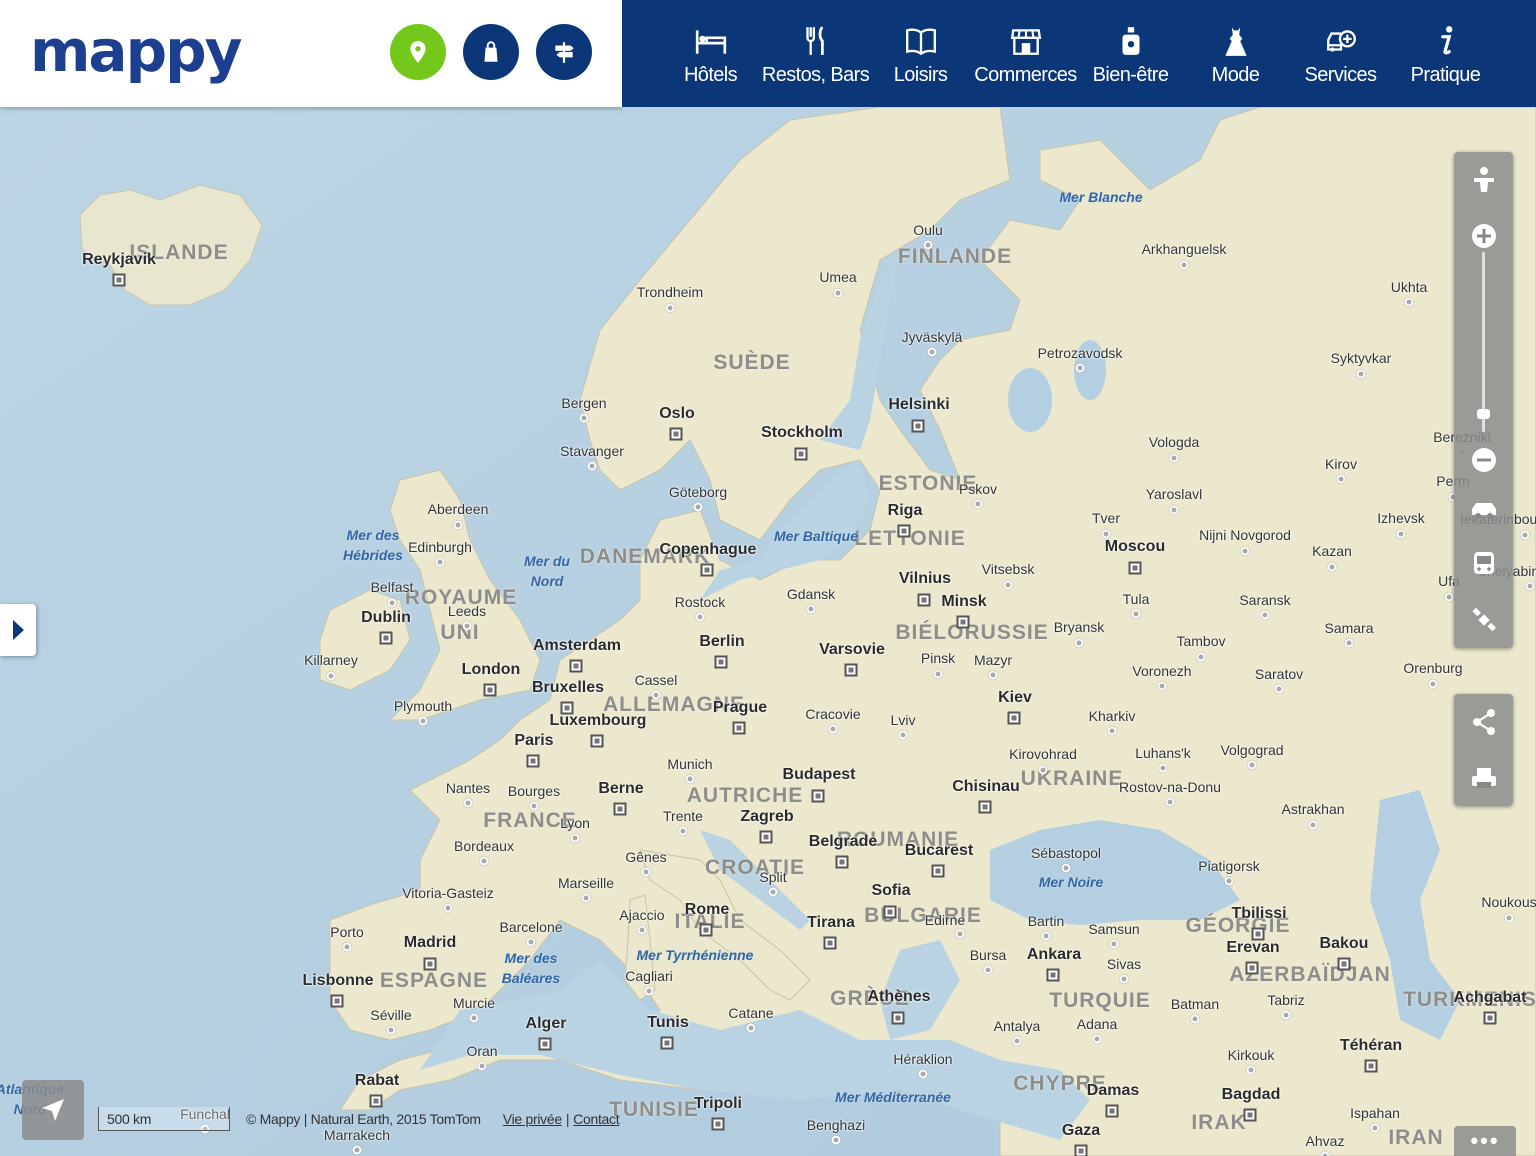 The width and height of the screenshot is (1536, 1156). What do you see at coordinates (1483, 620) in the screenshot?
I see `satellite-button` at bounding box center [1483, 620].